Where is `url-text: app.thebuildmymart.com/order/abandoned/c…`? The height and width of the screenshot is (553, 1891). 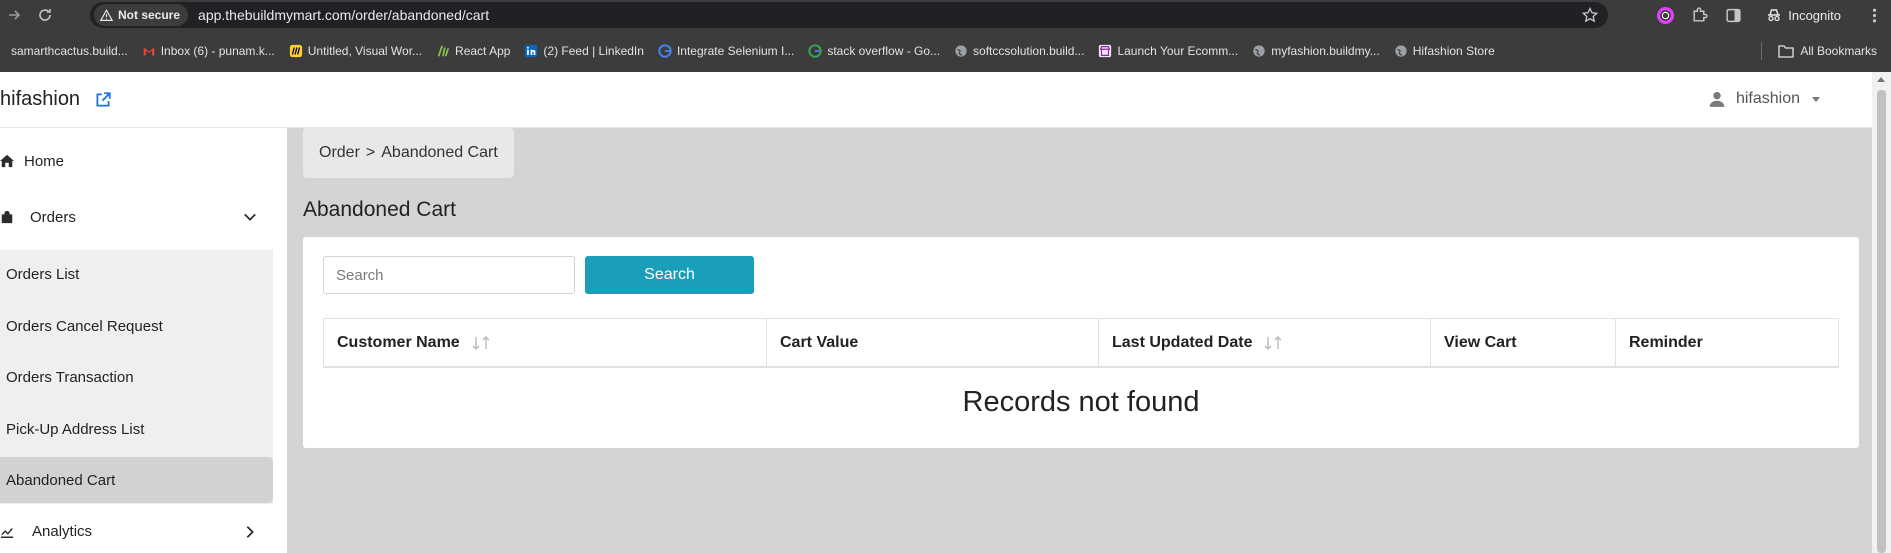
url-text: app.thebuildmymart.com/order/abandoned/c… is located at coordinates (344, 15).